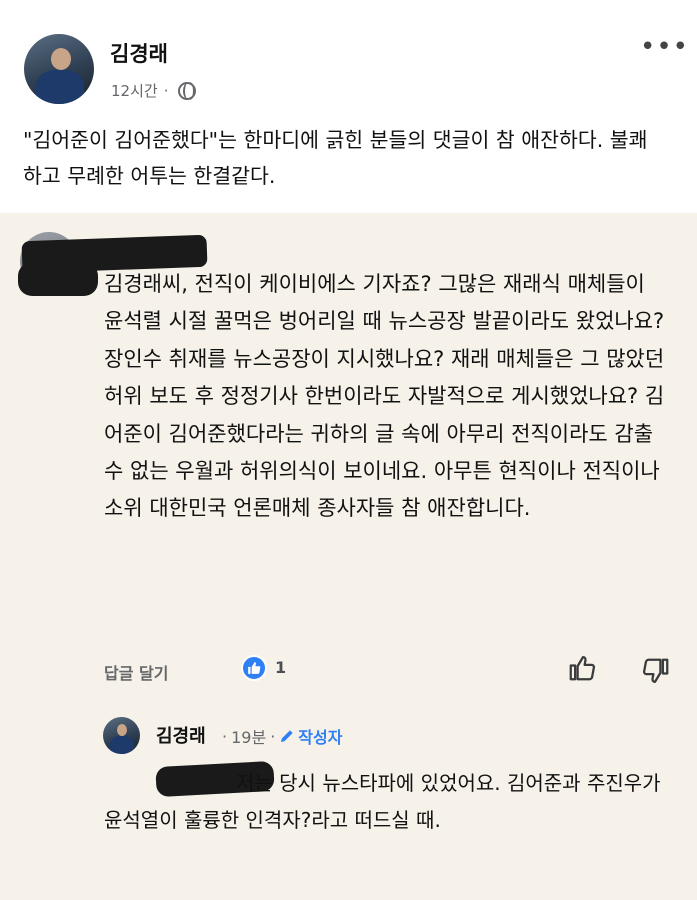 This screenshot has height=900, width=697. What do you see at coordinates (136, 672) in the screenshot?
I see `reply-button: 답글 달기` at bounding box center [136, 672].